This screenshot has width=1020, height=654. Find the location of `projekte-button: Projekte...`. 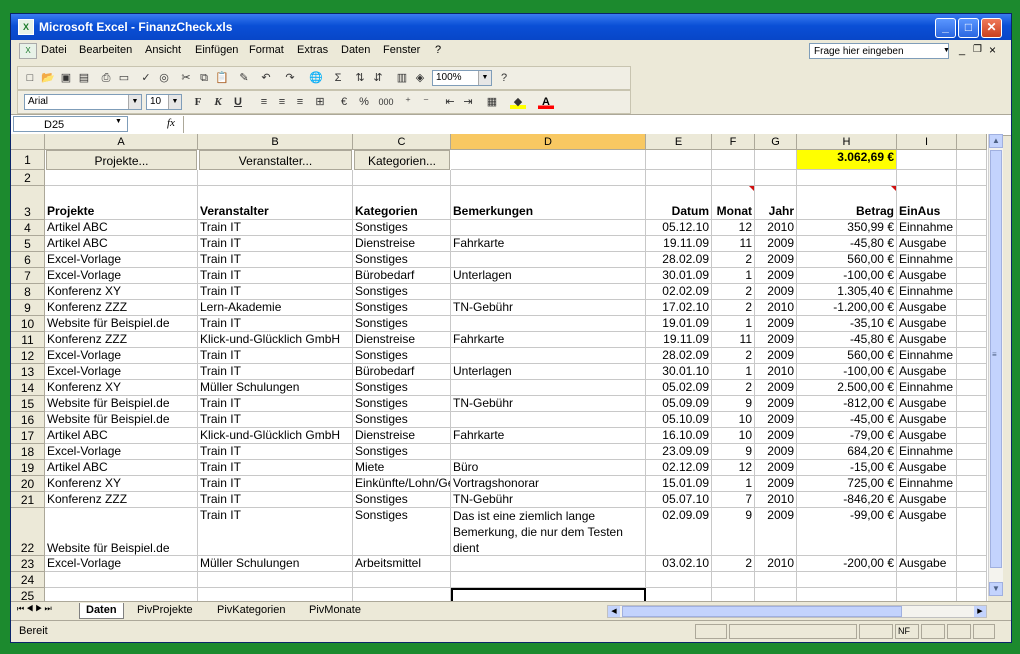

projekte-button: Projekte... is located at coordinates (121, 160).